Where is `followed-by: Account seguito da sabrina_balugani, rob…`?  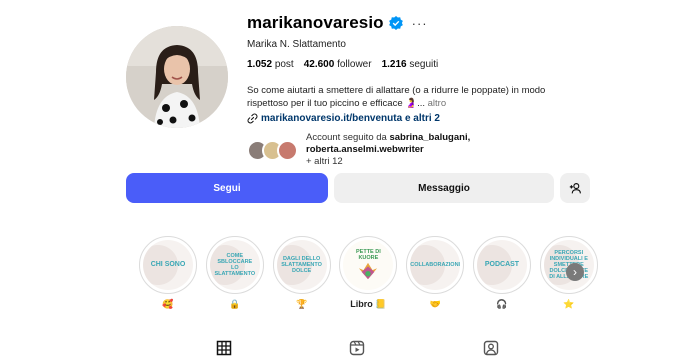 followed-by: Account seguito da sabrina_balugani, rob… is located at coordinates (412, 150).